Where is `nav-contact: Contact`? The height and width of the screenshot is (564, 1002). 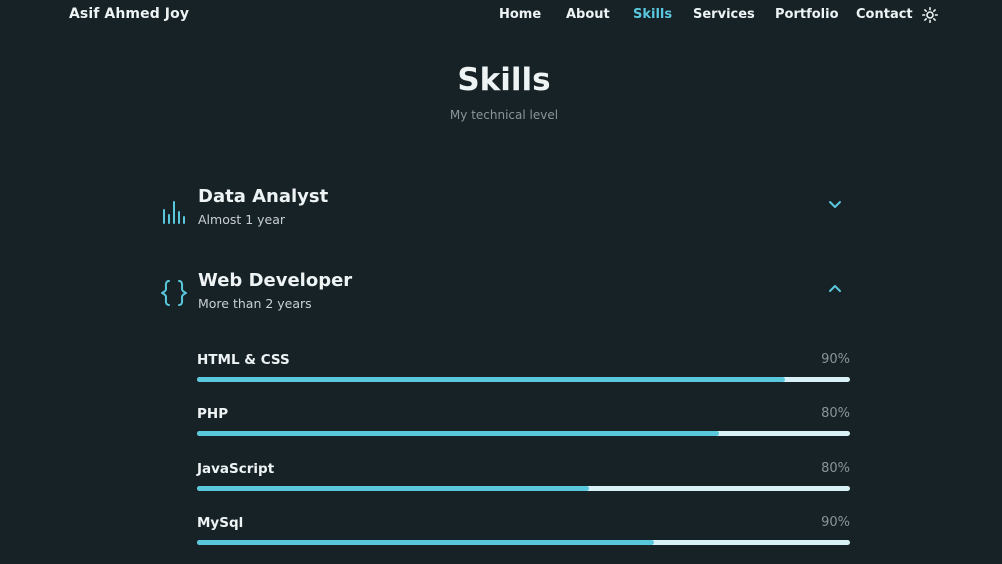
nav-contact: Contact is located at coordinates (884, 14).